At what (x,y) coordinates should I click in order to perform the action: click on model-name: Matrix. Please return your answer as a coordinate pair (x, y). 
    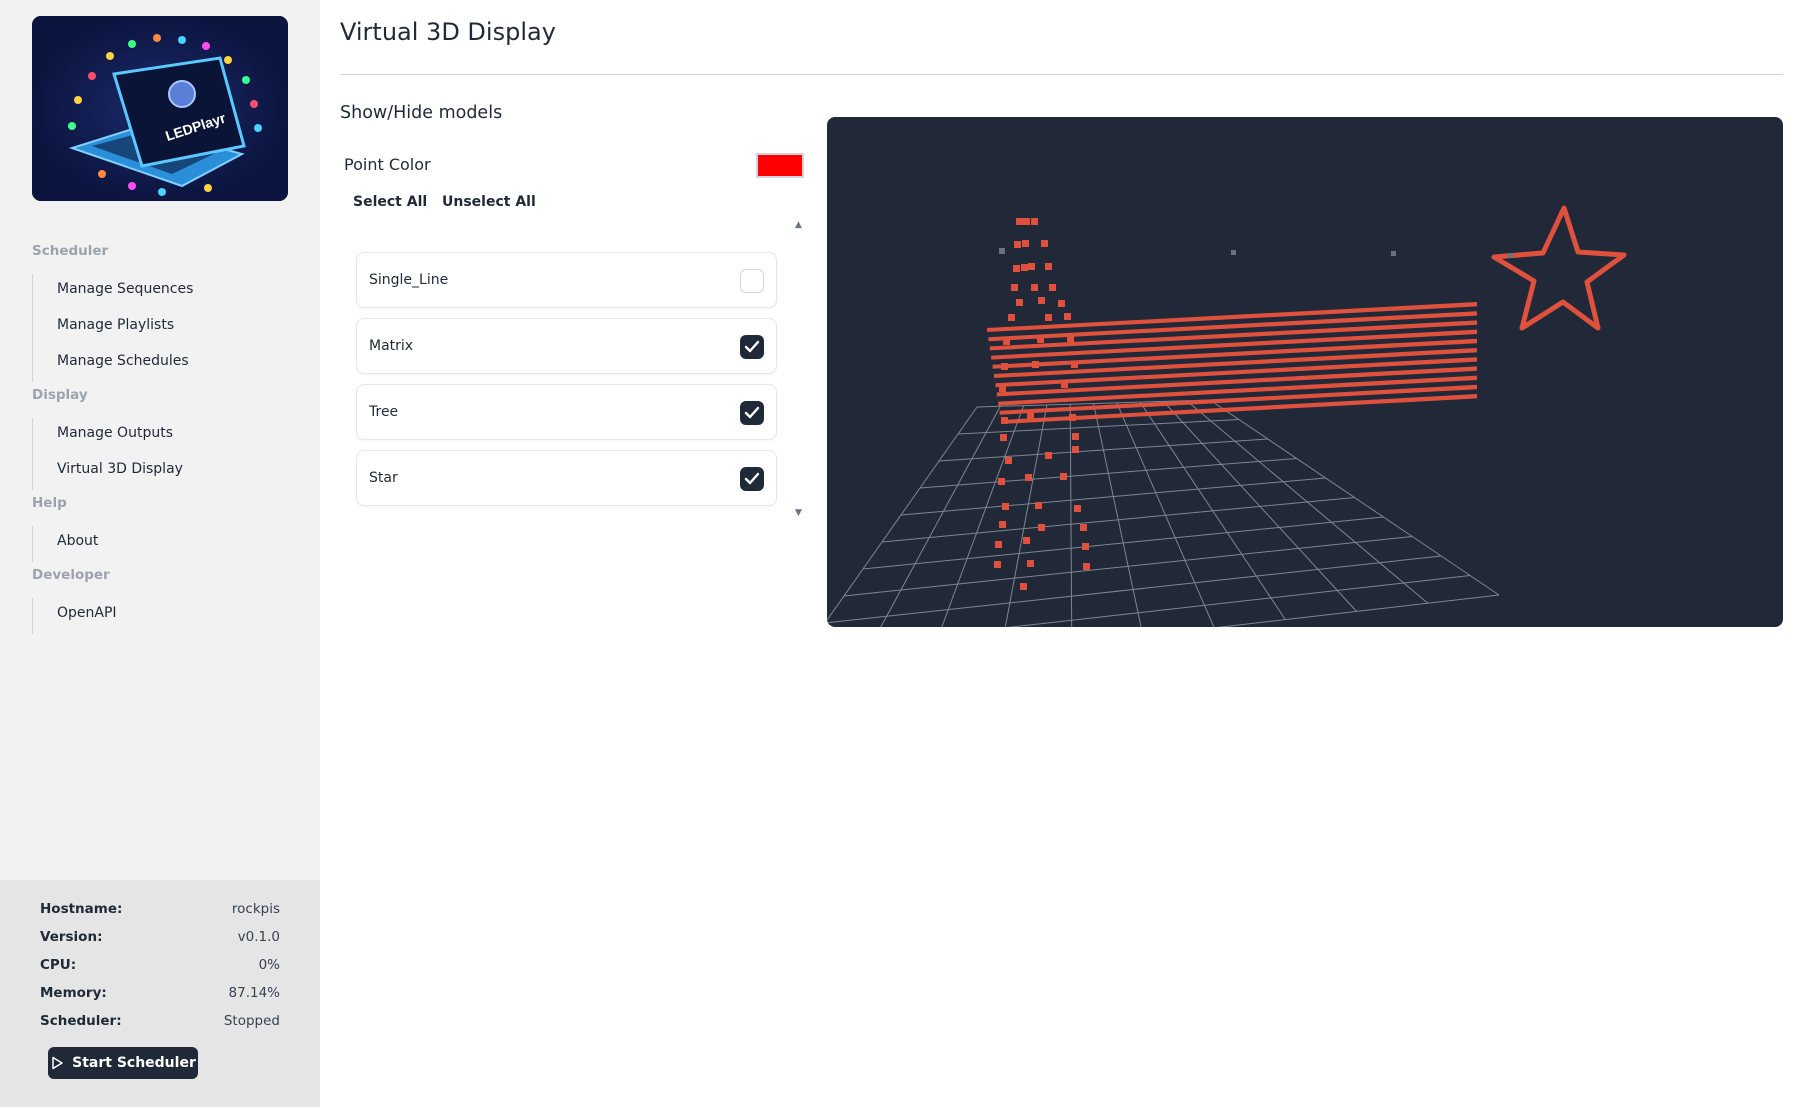
    Looking at the image, I should click on (391, 346).